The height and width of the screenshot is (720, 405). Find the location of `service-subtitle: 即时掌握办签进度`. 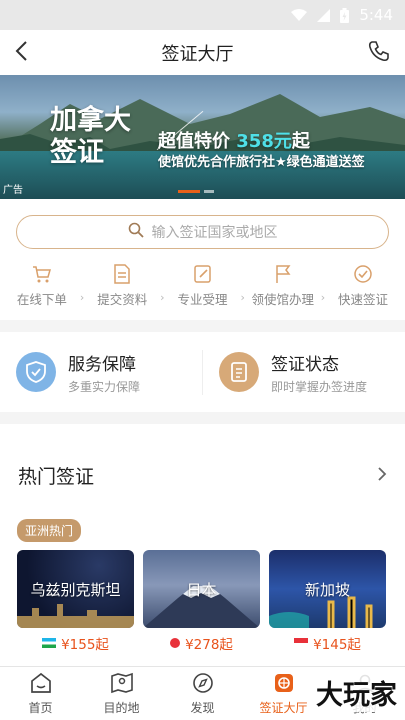

service-subtitle: 即时掌握办签进度 is located at coordinates (319, 386).